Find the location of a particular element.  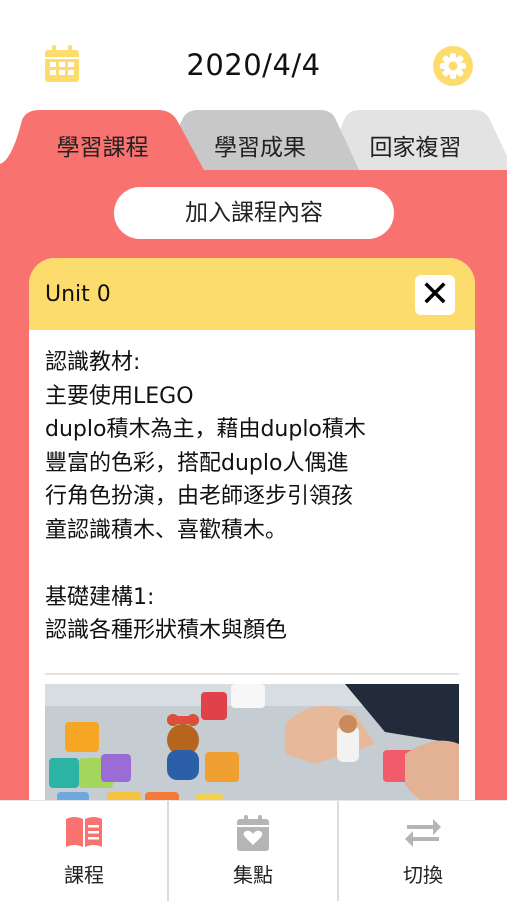

description-line is located at coordinates (255, 564).